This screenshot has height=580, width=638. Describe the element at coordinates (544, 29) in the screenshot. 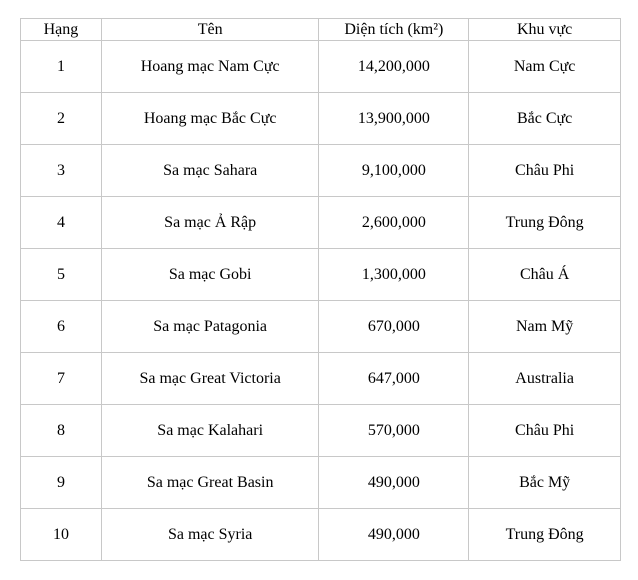

I see `header-region: Khu vực` at that location.